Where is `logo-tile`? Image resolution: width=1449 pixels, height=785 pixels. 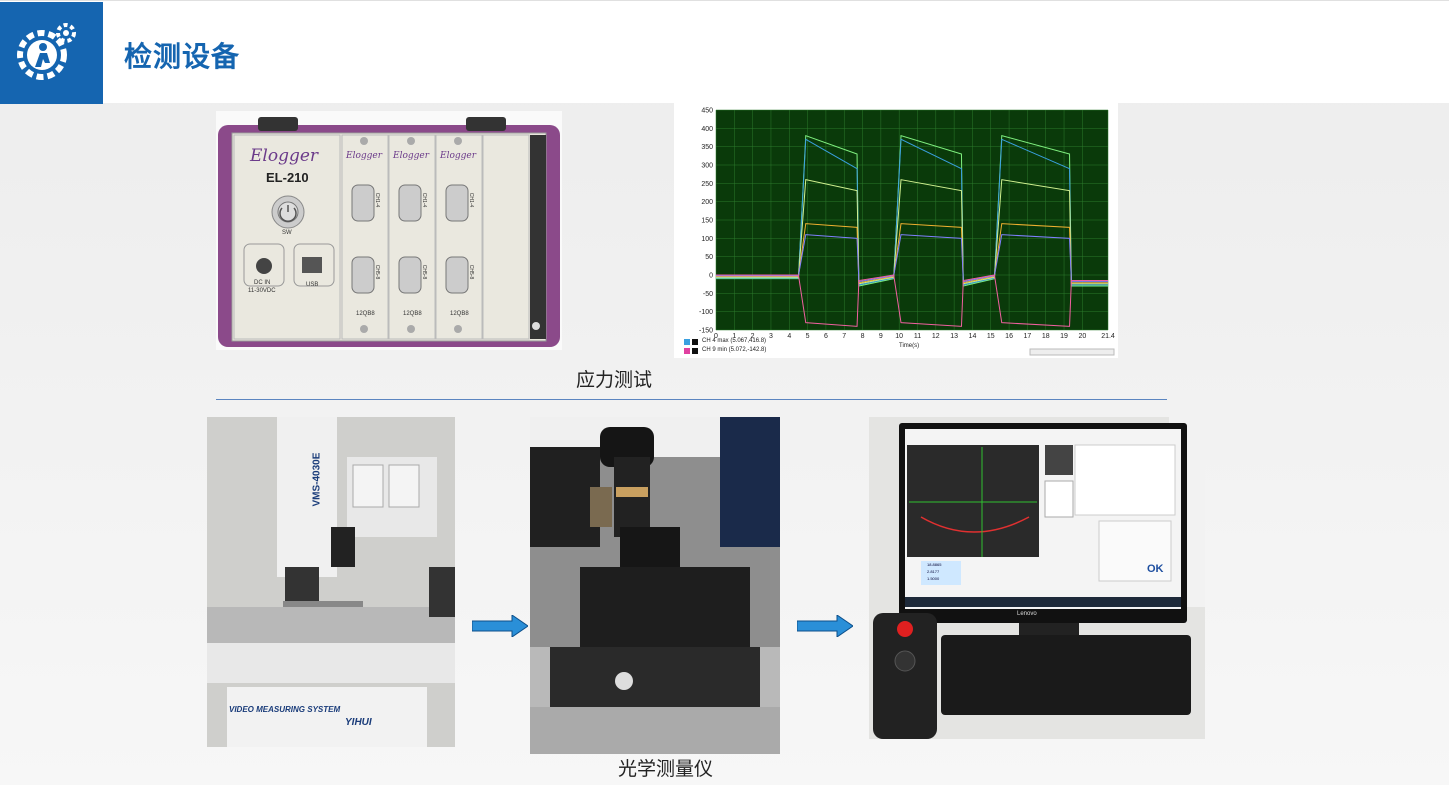
logo-tile is located at coordinates (51, 53).